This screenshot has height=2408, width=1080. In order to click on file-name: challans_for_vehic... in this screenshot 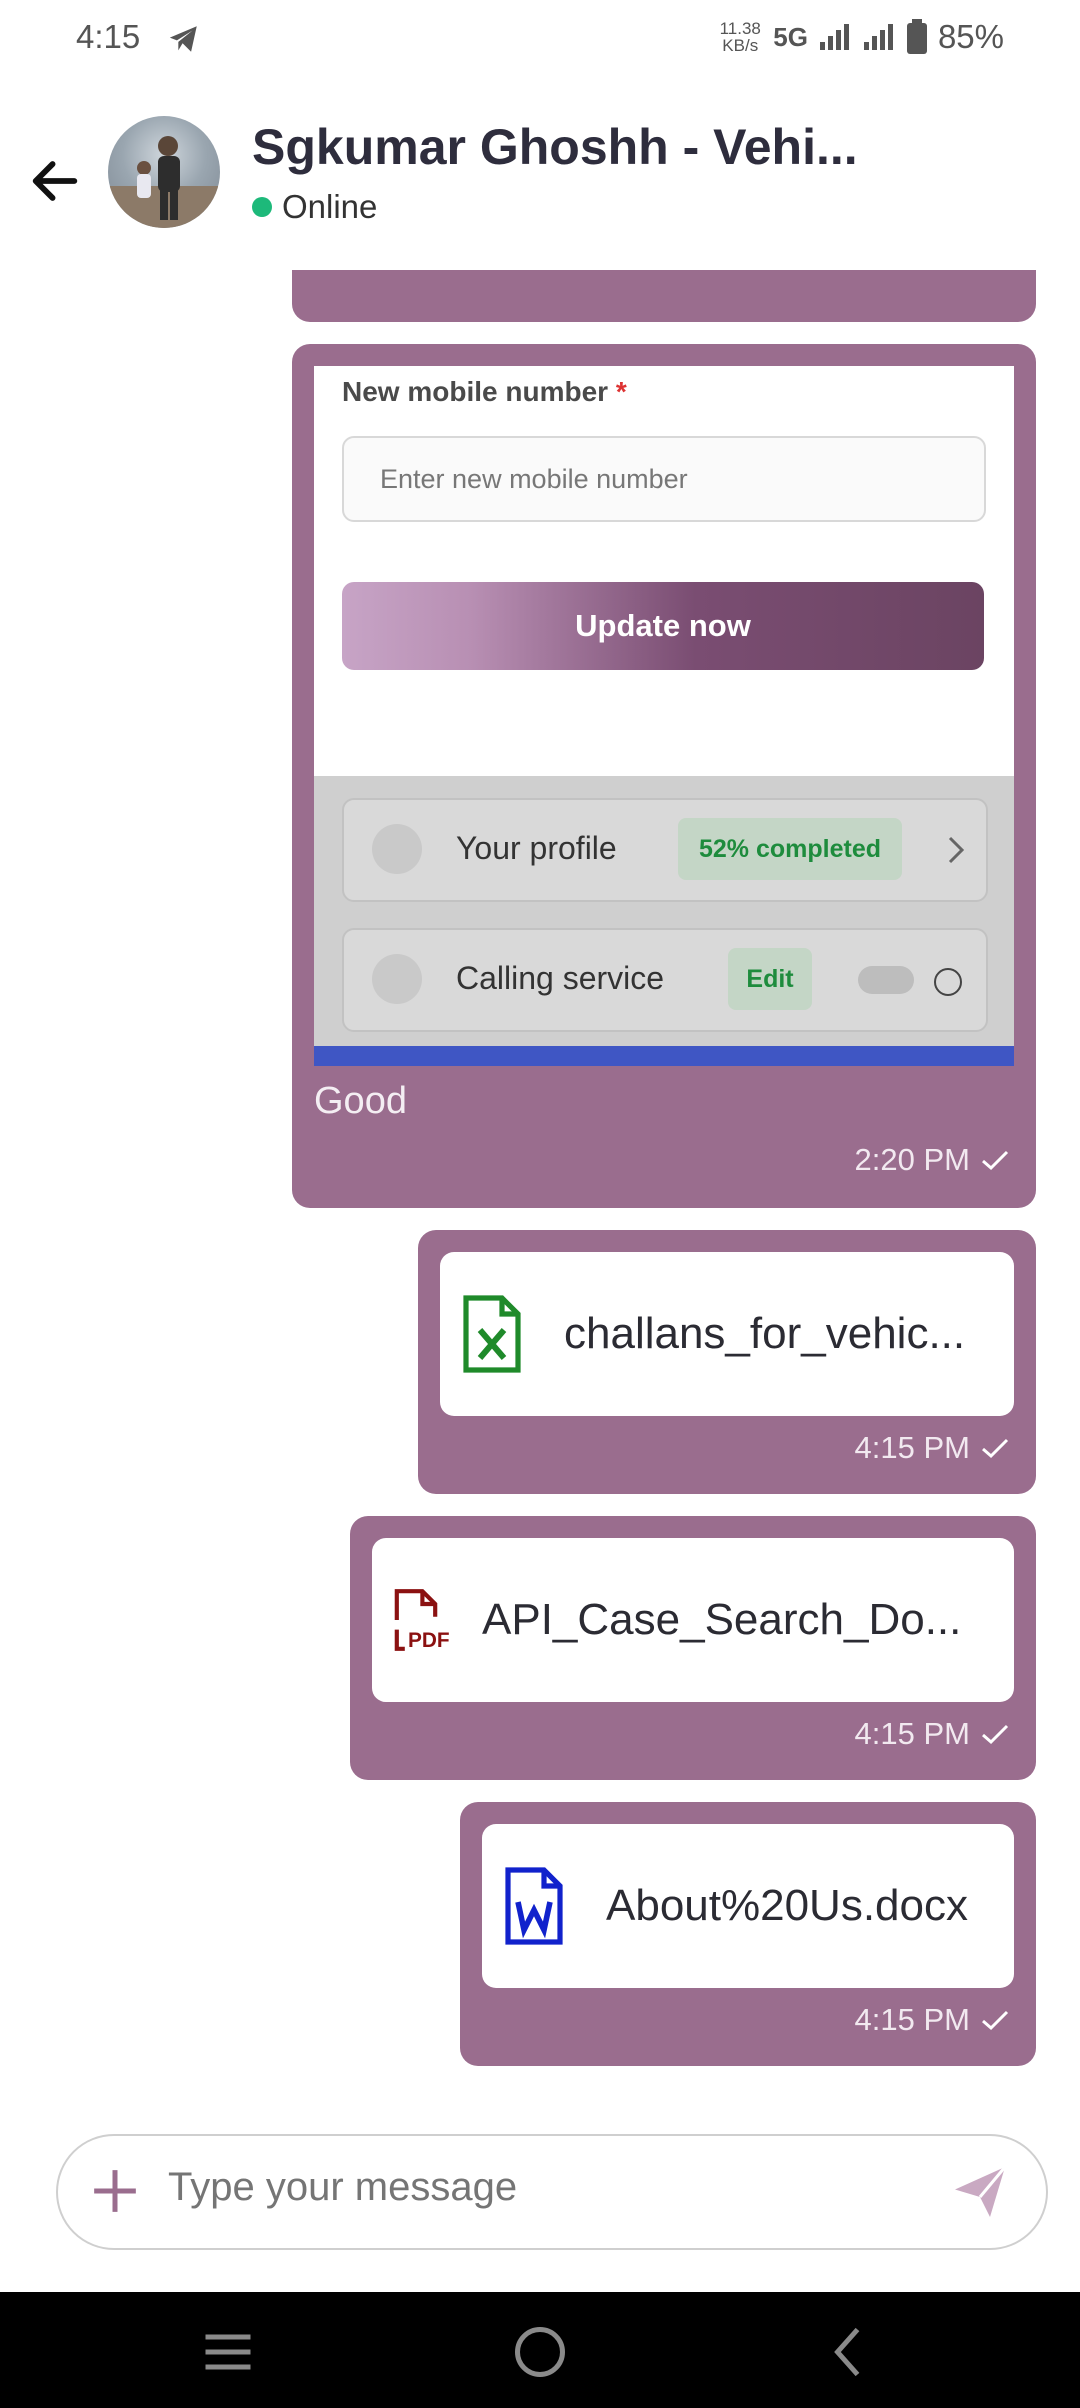, I will do `click(765, 1333)`.